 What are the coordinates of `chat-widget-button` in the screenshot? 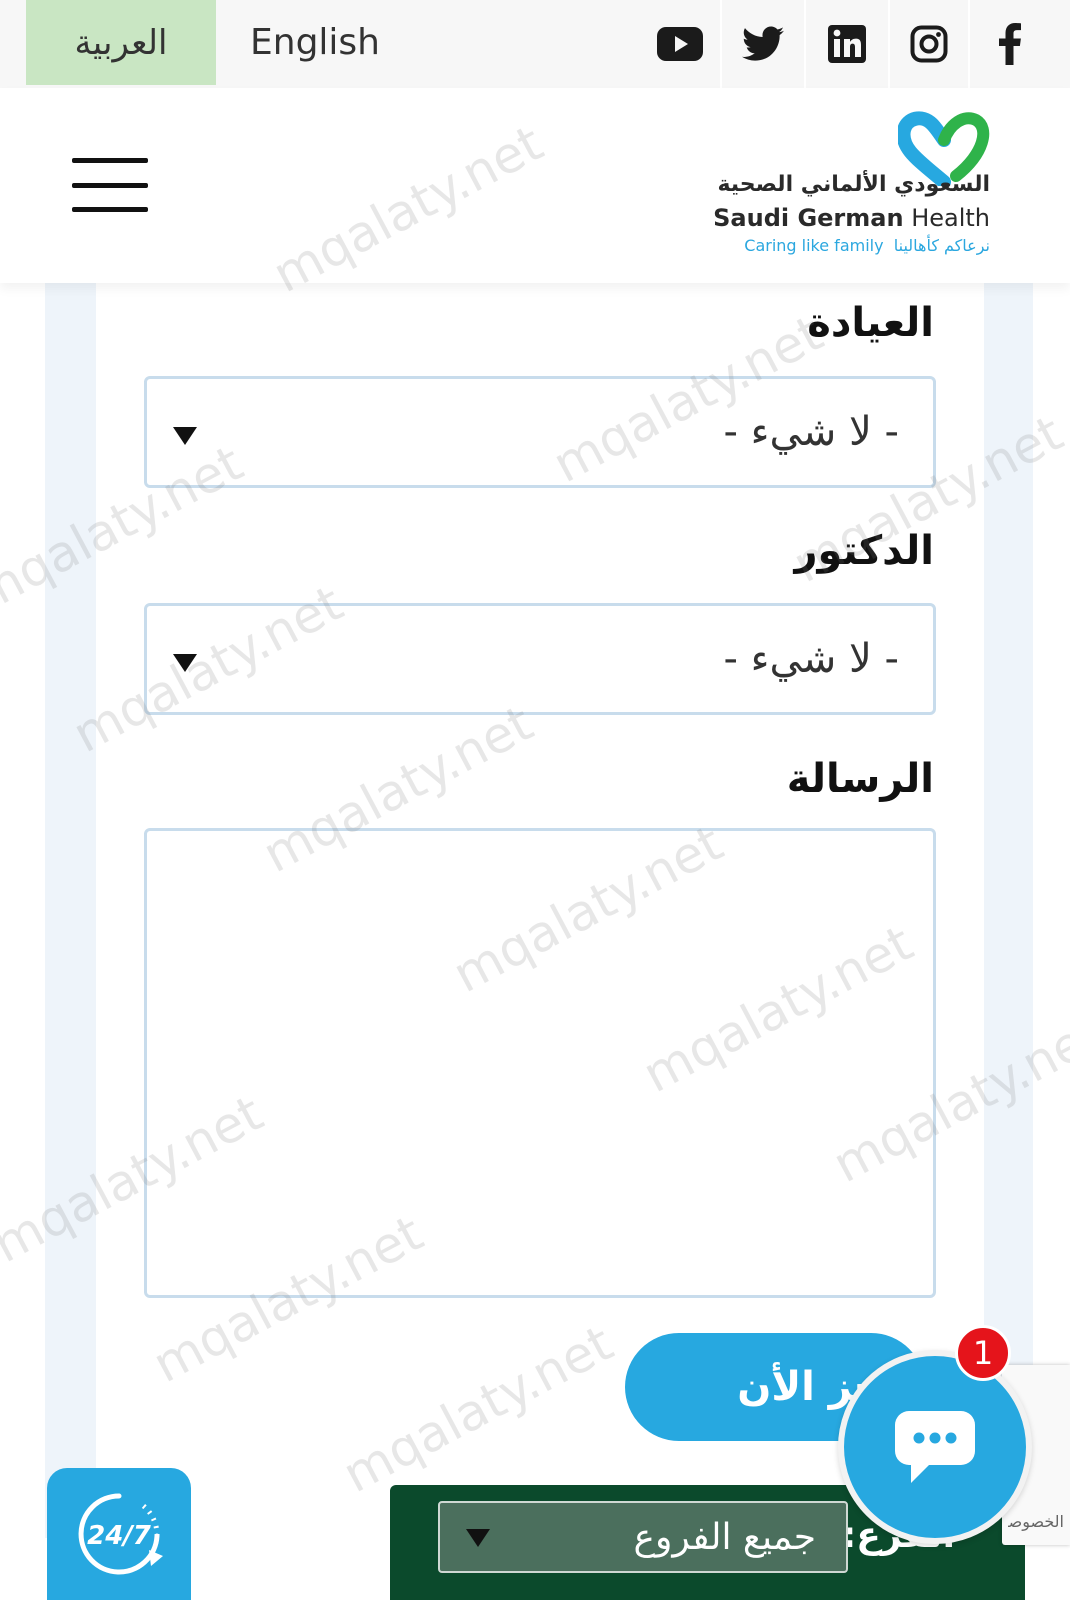 It's located at (935, 1447).